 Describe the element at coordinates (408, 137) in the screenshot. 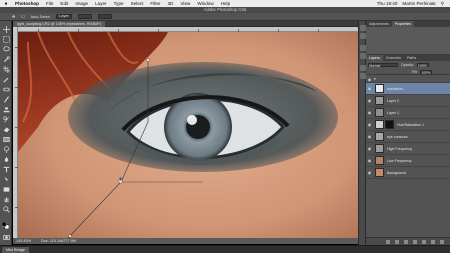

I see `layer-row: ◉ eye contours` at that location.